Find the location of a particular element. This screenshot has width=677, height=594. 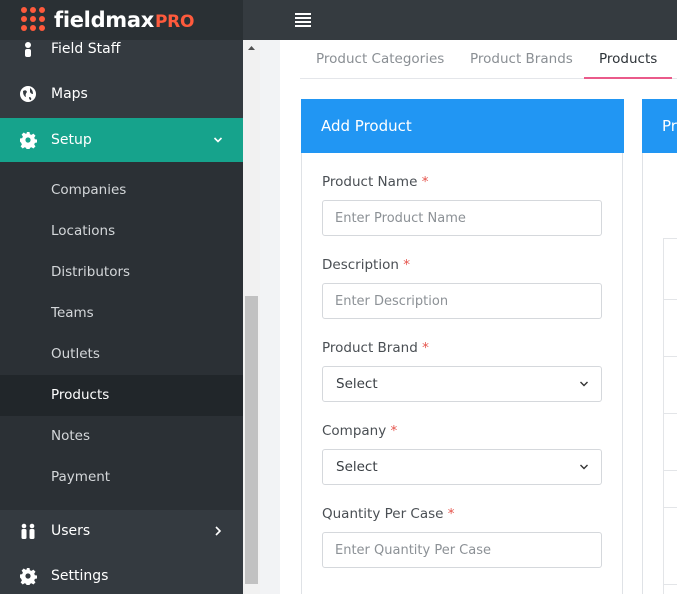

submenu-item-label: Companies is located at coordinates (89, 190).